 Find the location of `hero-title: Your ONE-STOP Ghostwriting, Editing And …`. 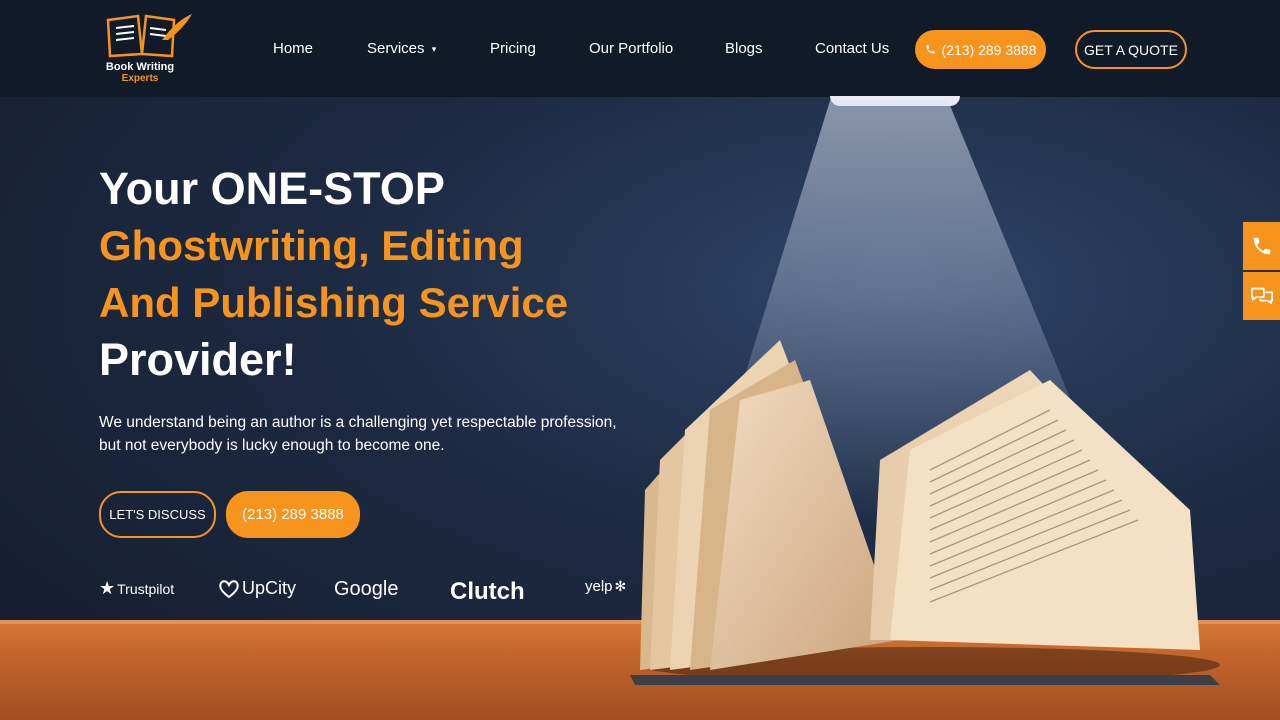

hero-title: Your ONE-STOP Ghostwriting, Editing And … is located at coordinates (333, 274).